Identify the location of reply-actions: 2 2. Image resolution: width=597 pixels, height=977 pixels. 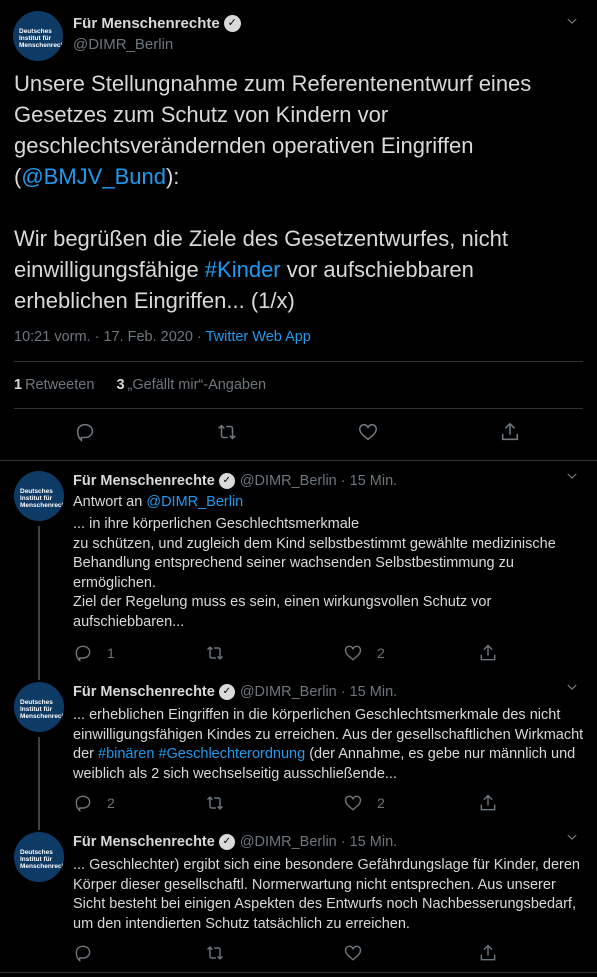
(293, 803).